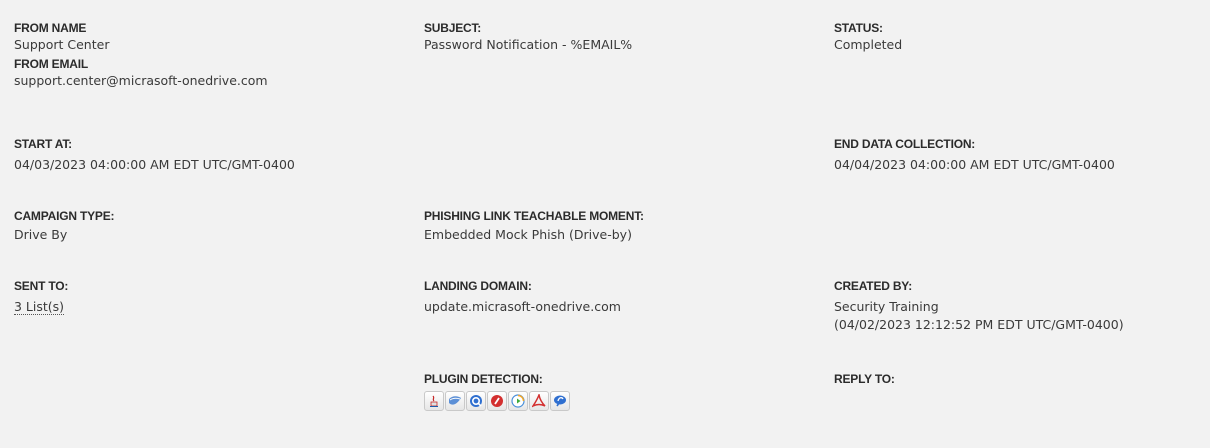 Image resolution: width=1210 pixels, height=448 pixels. What do you see at coordinates (528, 44) in the screenshot?
I see `subject-value: Password Notification - %EMAIL%` at bounding box center [528, 44].